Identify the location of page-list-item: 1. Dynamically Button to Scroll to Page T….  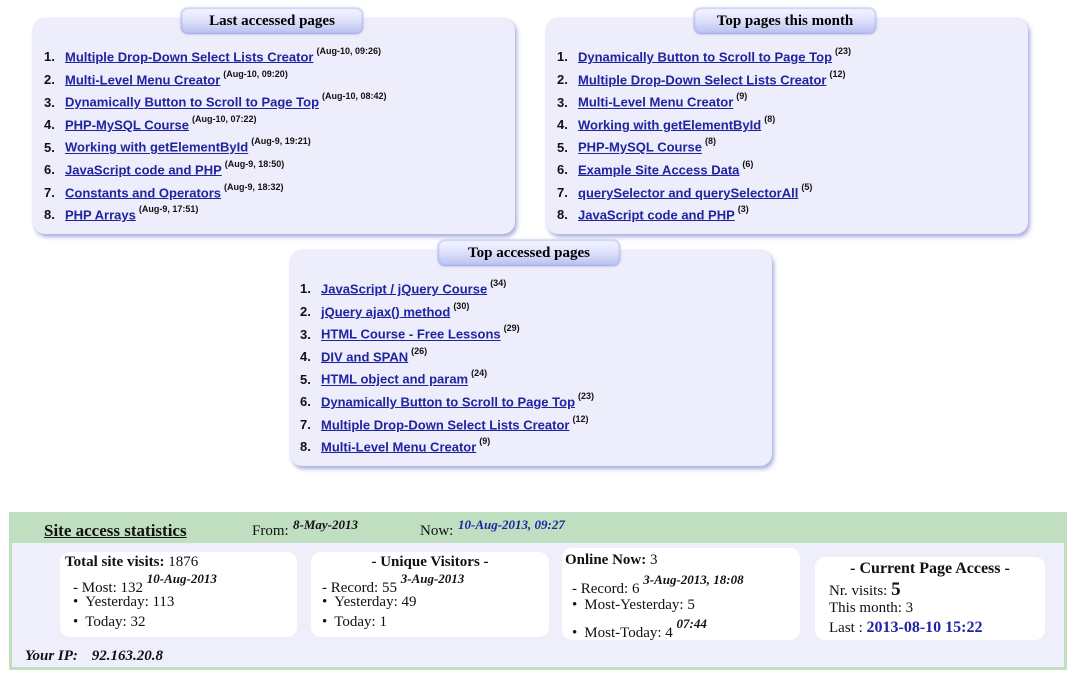
(704, 58).